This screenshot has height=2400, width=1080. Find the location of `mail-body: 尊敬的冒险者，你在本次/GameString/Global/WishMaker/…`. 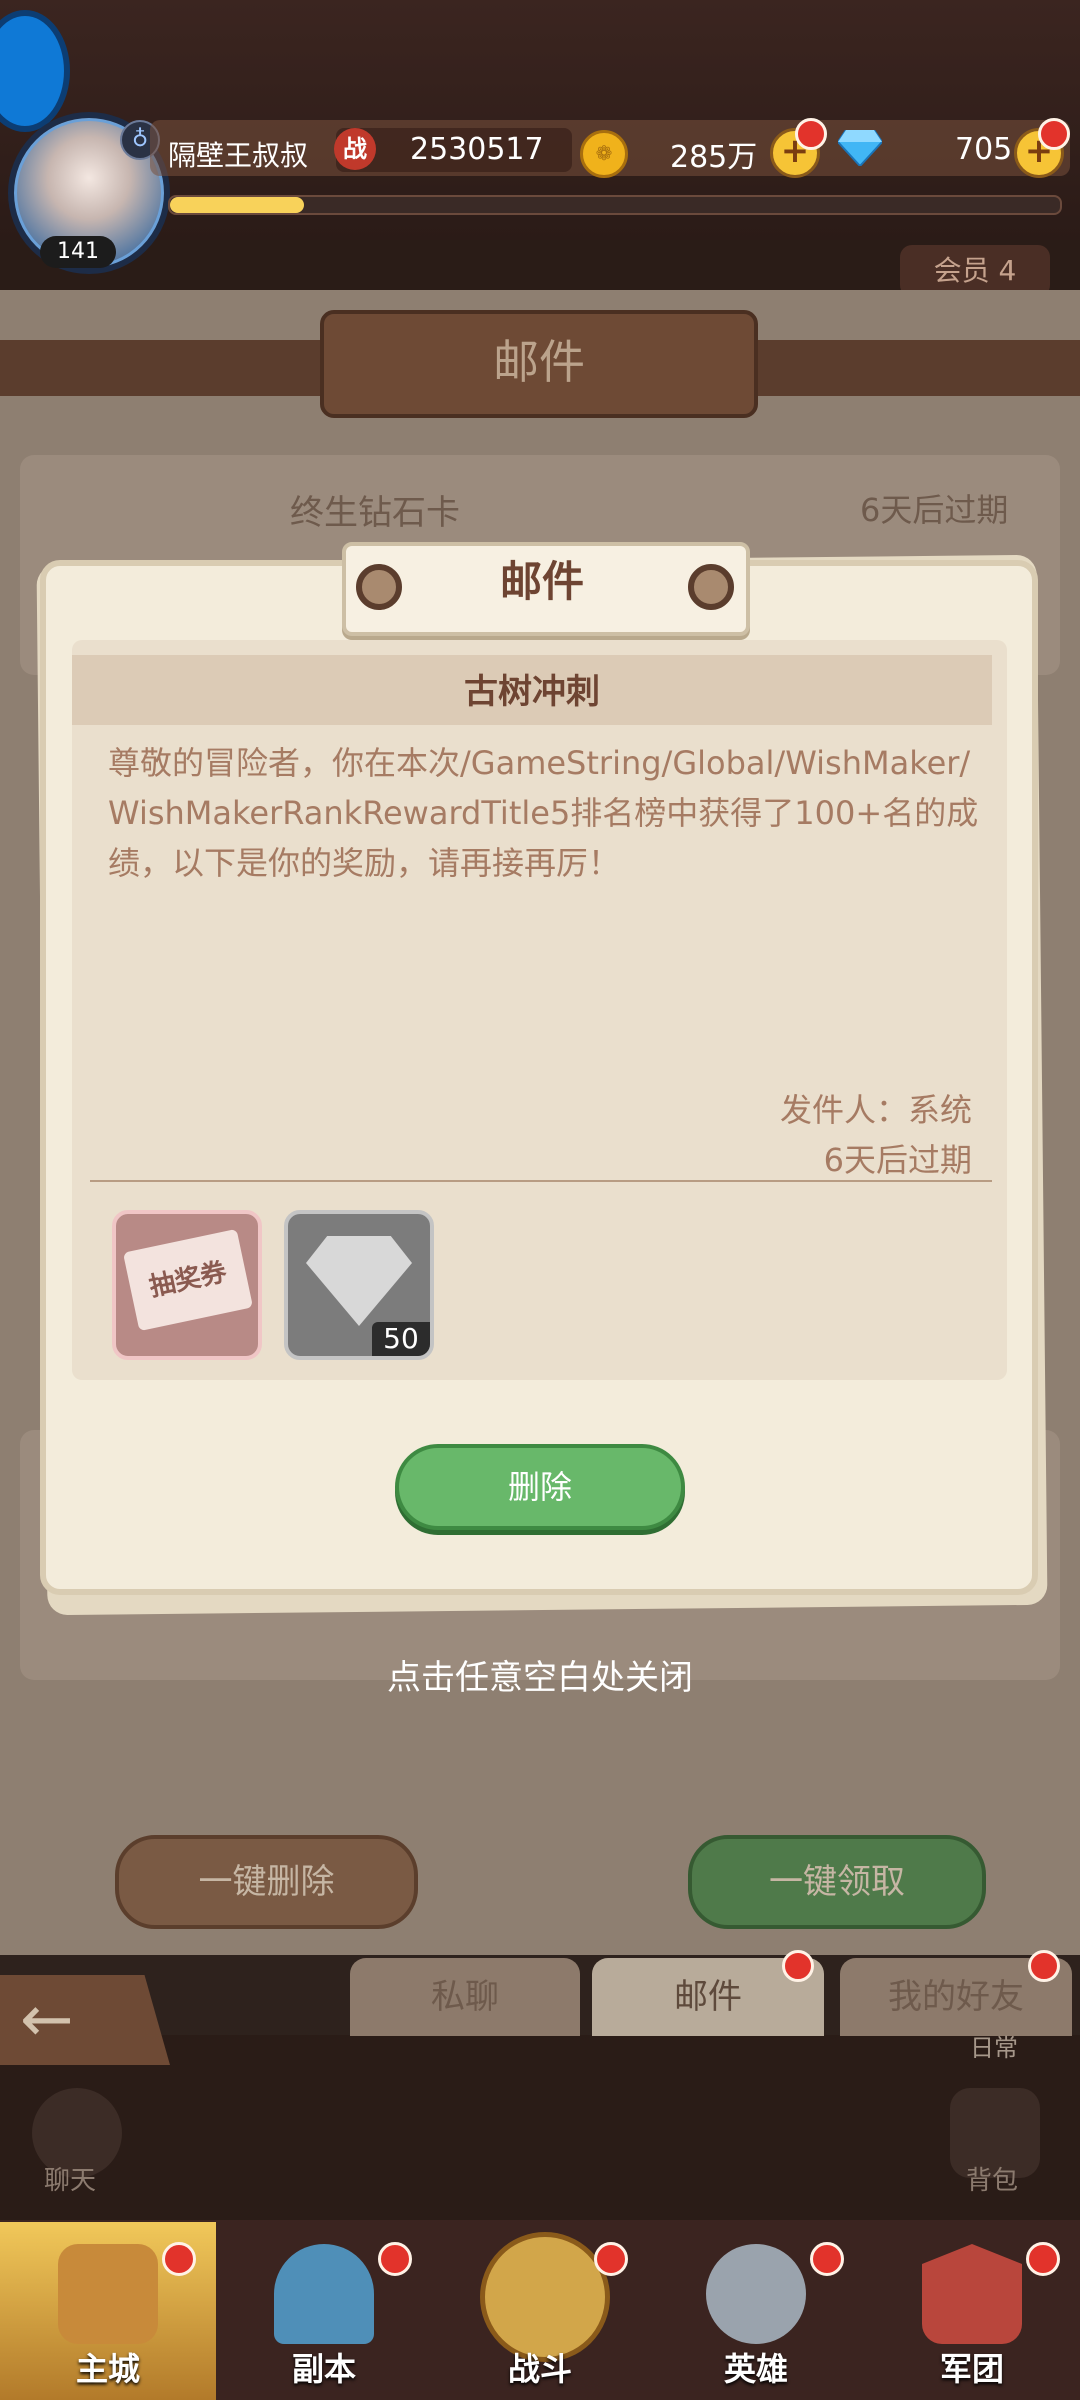

mail-body: 尊敬的冒险者，你在本次/GameString/Global/WishMaker/… is located at coordinates (543, 813).